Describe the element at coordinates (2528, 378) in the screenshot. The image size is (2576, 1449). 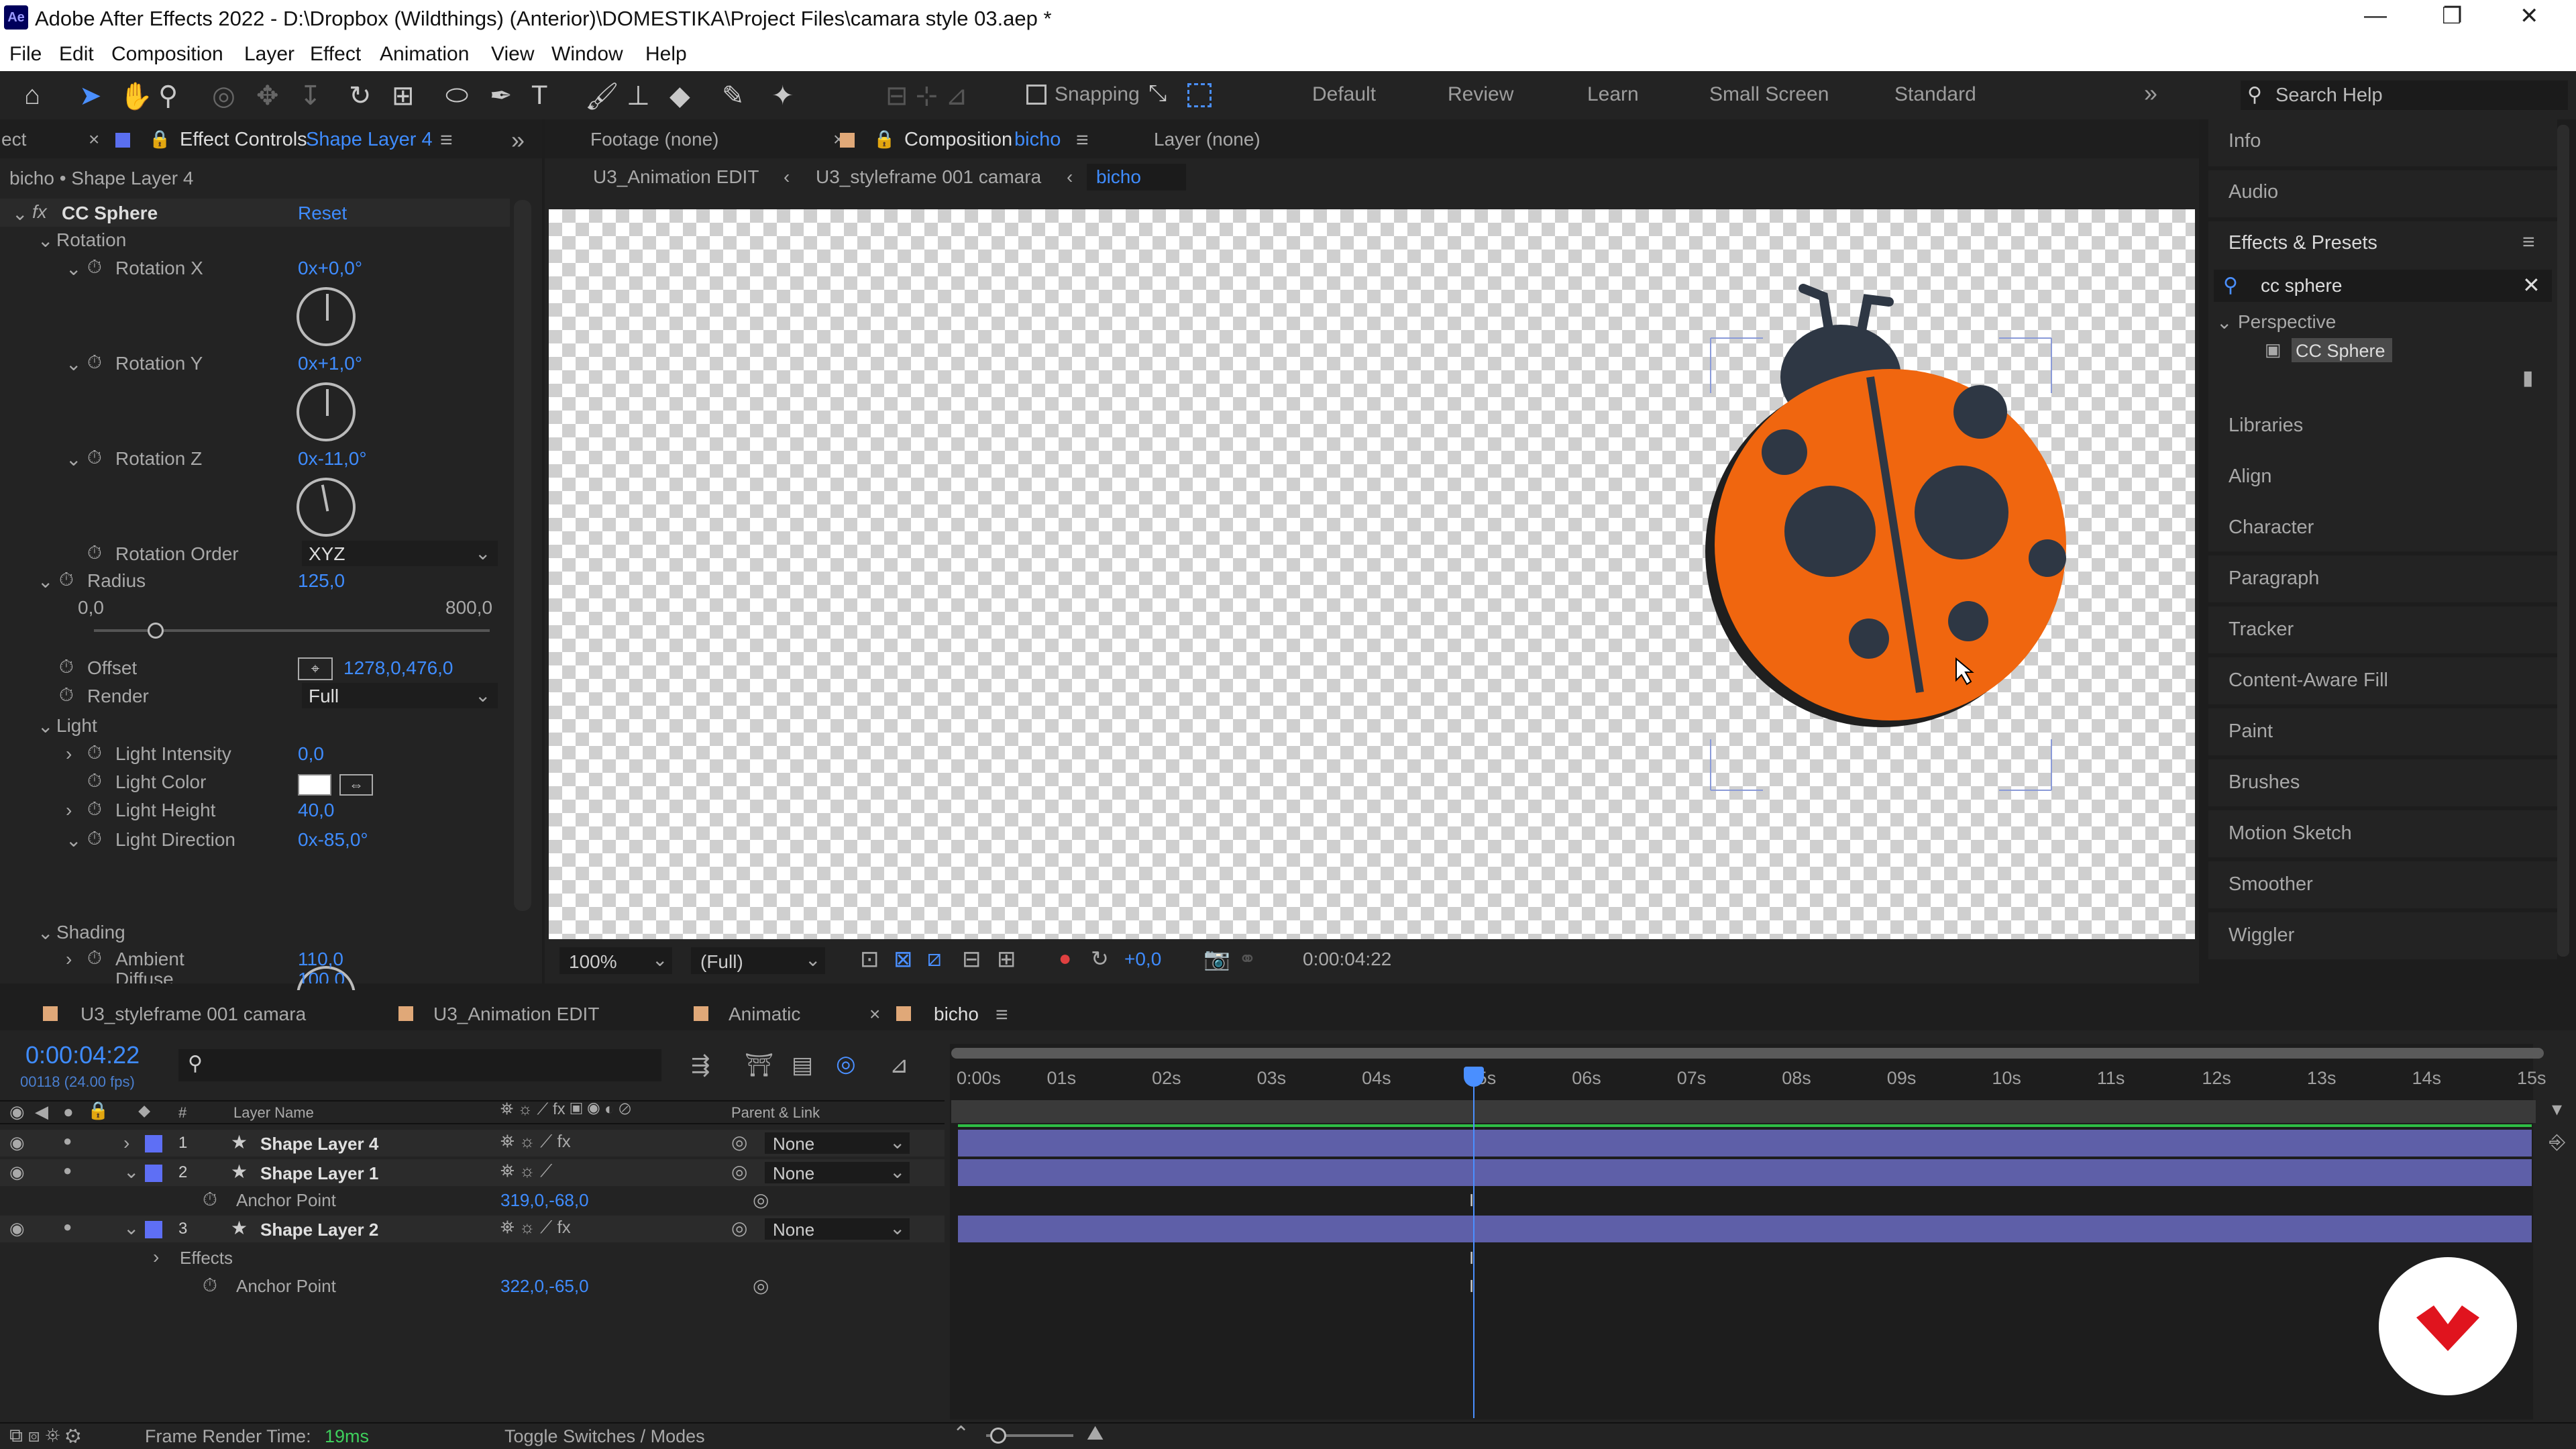
I see `new-bin-icon: ▮` at that location.